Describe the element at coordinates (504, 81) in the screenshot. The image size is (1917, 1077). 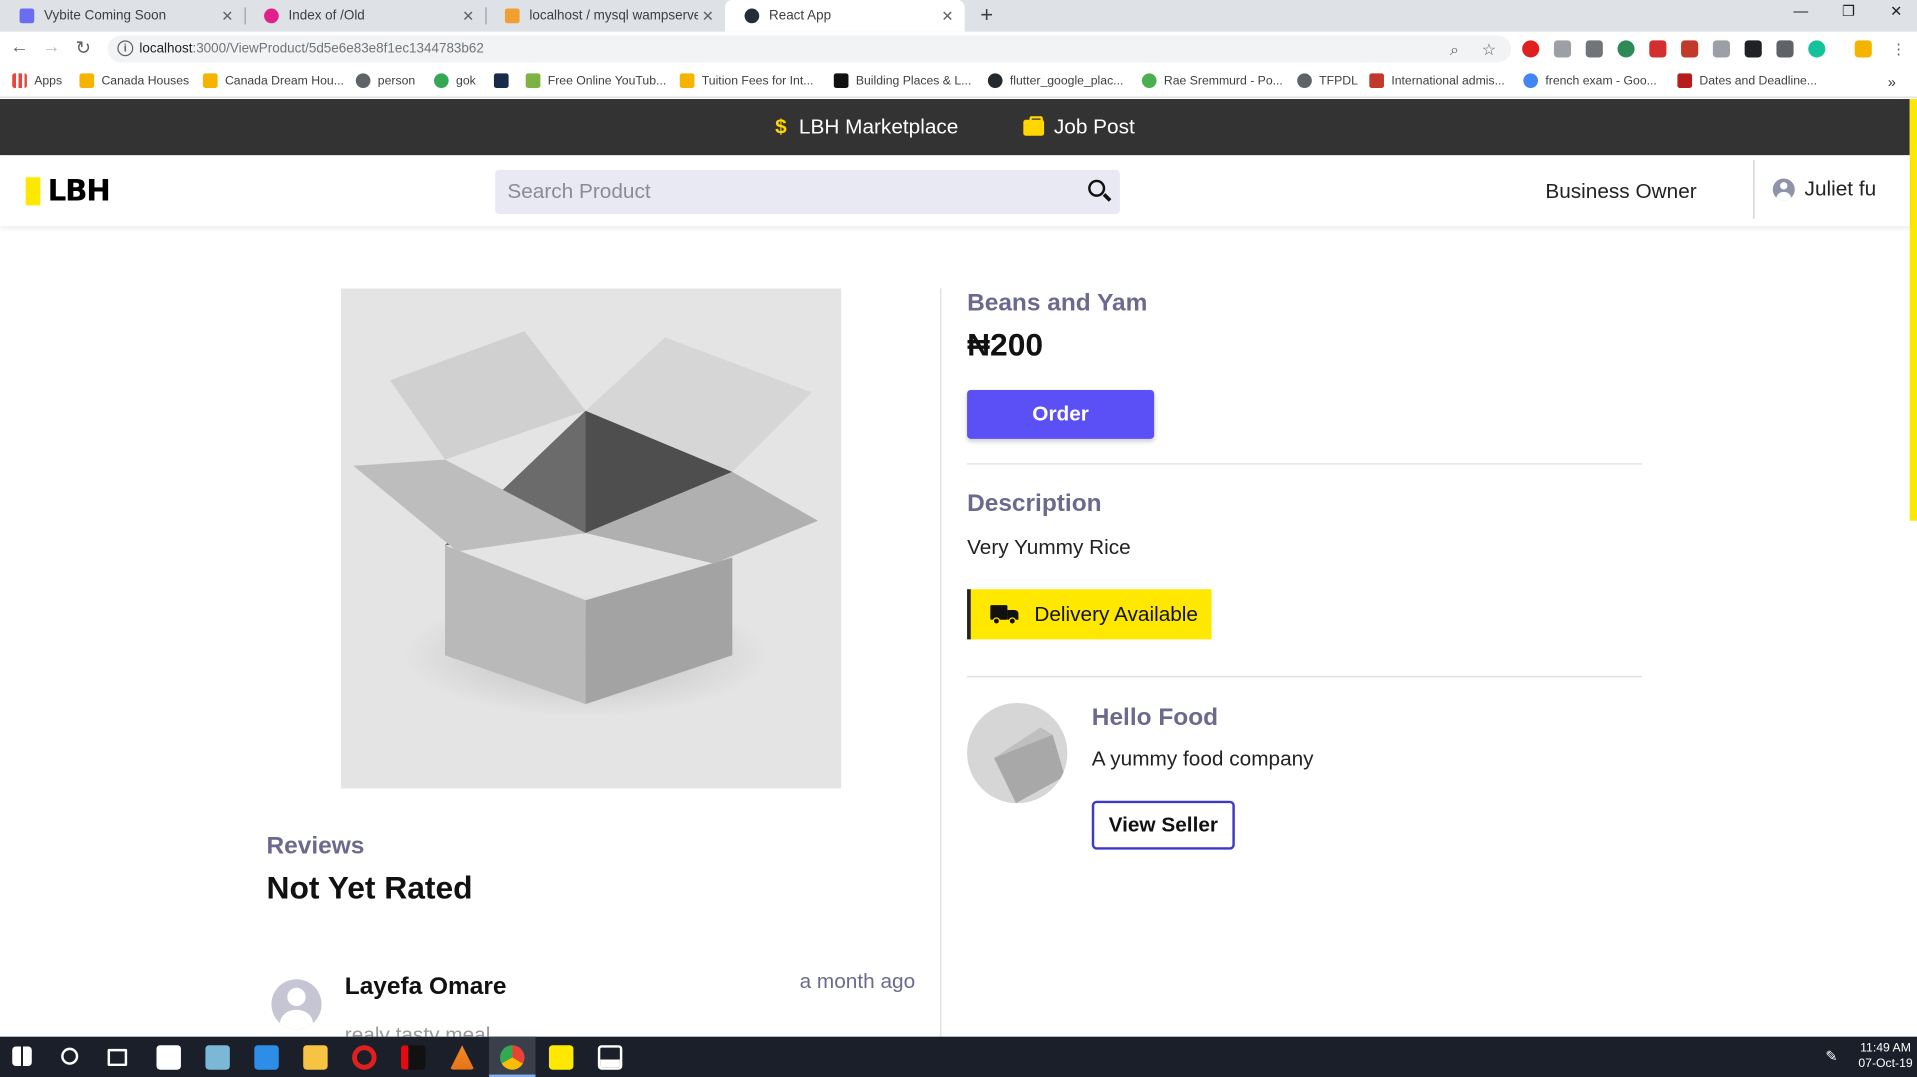
I see `bookmark` at that location.